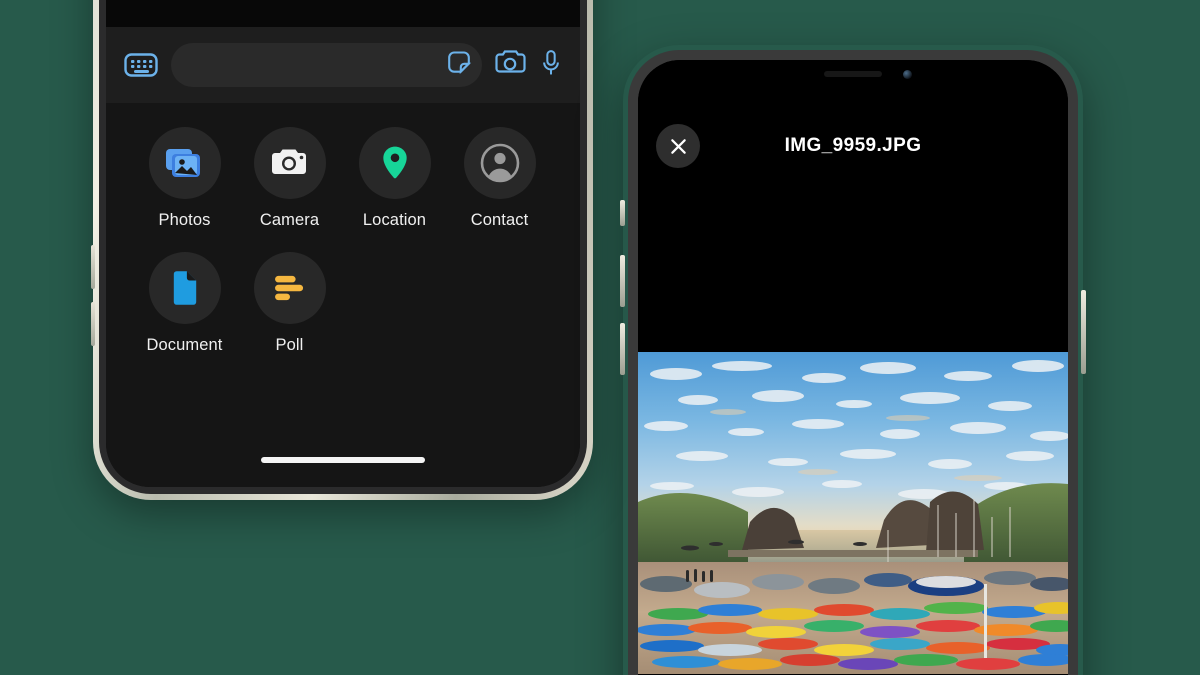  Describe the element at coordinates (394, 220) in the screenshot. I see `attachment-label: Location` at that location.